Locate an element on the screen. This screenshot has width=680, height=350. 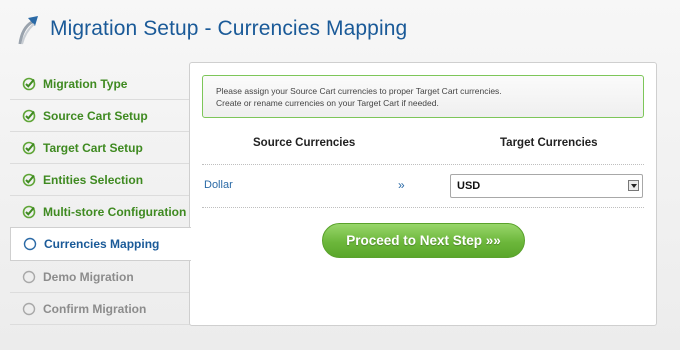
migration-logo-icon is located at coordinates (28, 30).